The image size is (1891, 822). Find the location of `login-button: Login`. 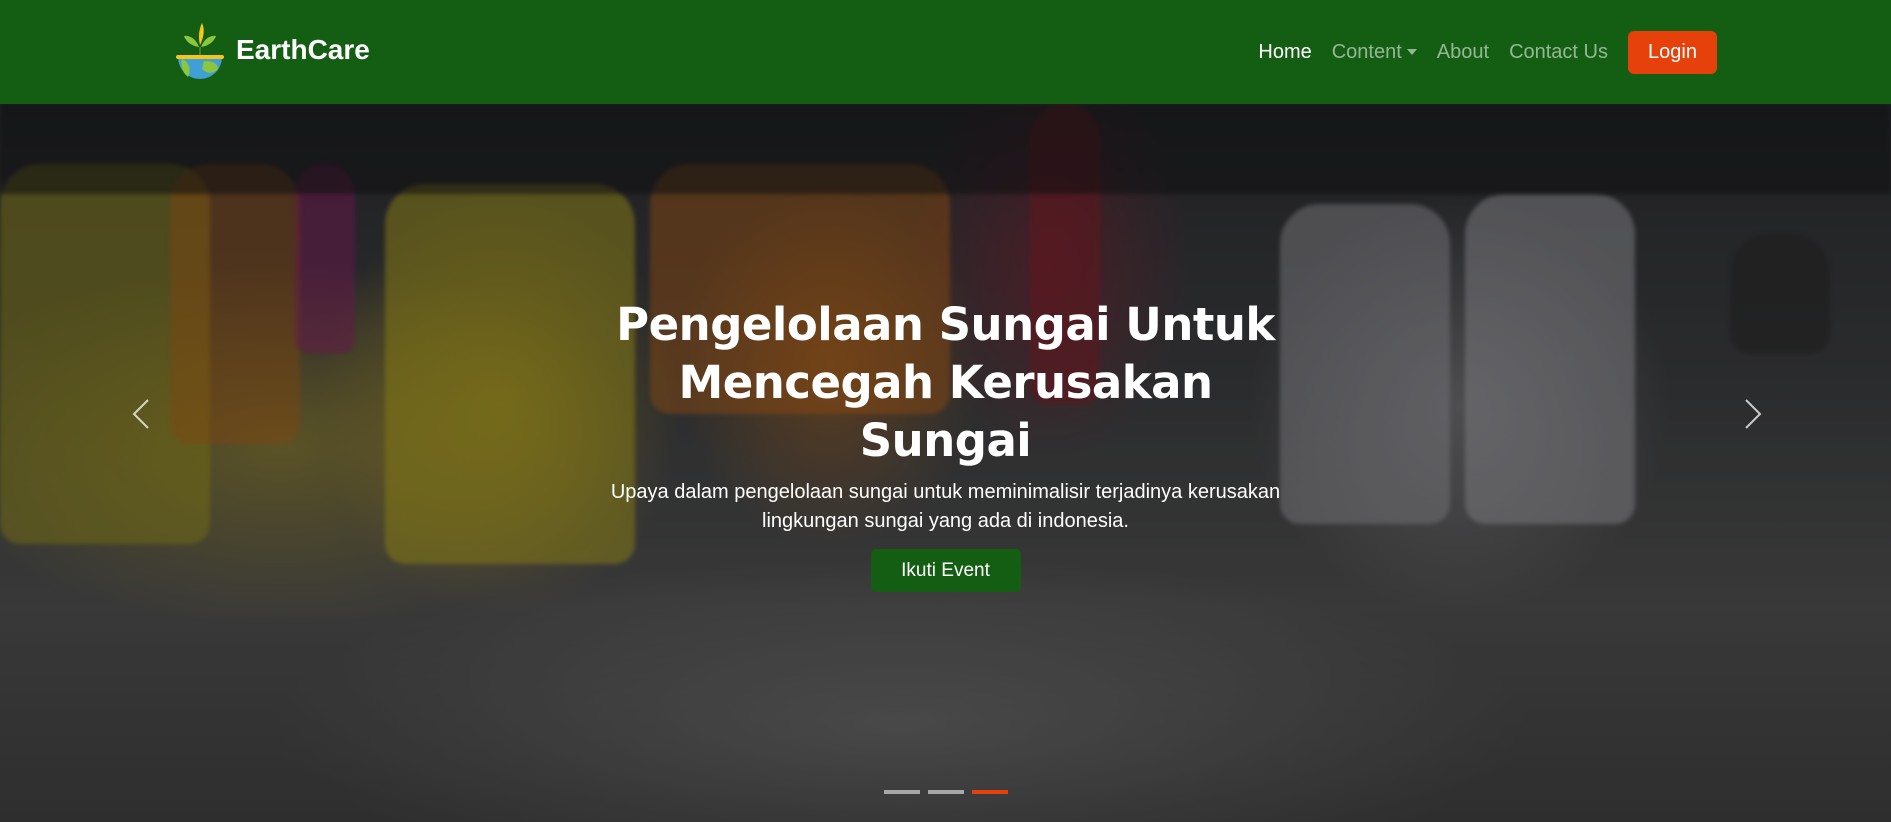

login-button: Login is located at coordinates (1672, 52).